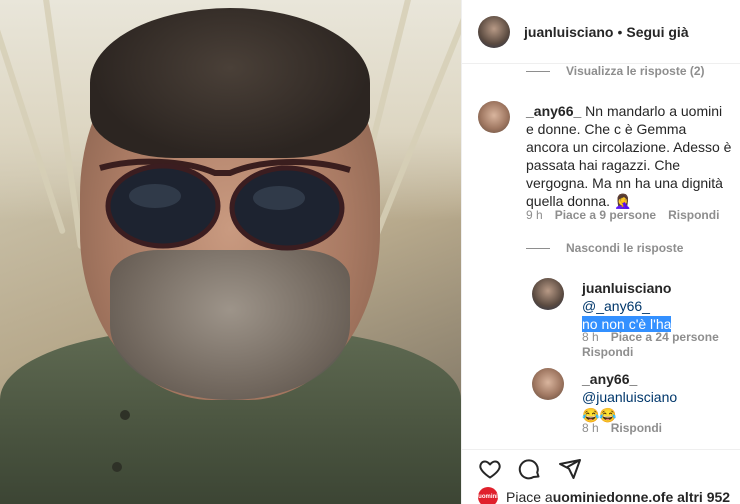 This screenshot has height=504, width=740. Describe the element at coordinates (568, 32) in the screenshot. I see `author-username: juanluisciano` at that location.